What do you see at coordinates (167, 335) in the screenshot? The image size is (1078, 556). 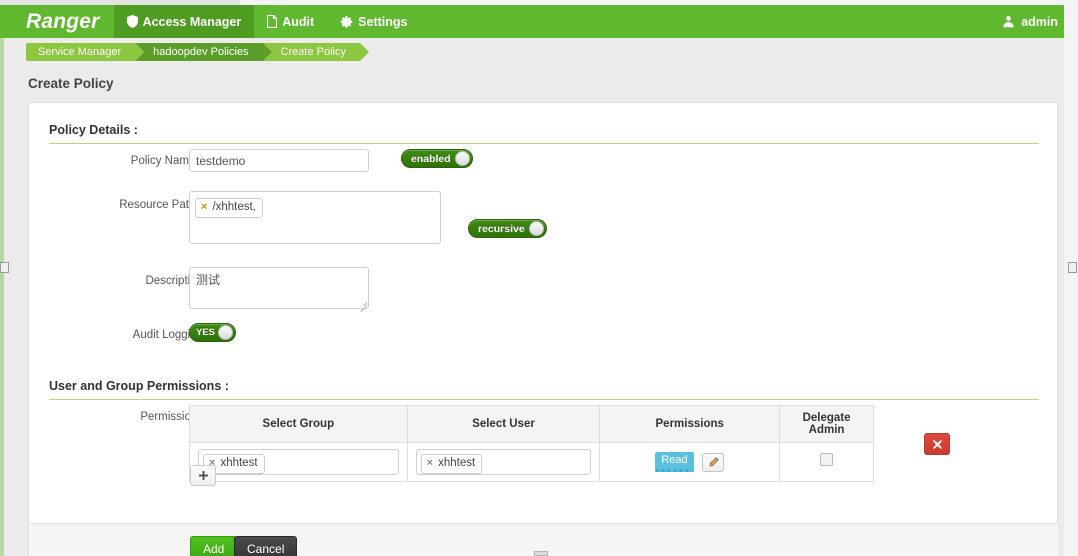 I see `audit-logging-label: Audit Logging` at bounding box center [167, 335].